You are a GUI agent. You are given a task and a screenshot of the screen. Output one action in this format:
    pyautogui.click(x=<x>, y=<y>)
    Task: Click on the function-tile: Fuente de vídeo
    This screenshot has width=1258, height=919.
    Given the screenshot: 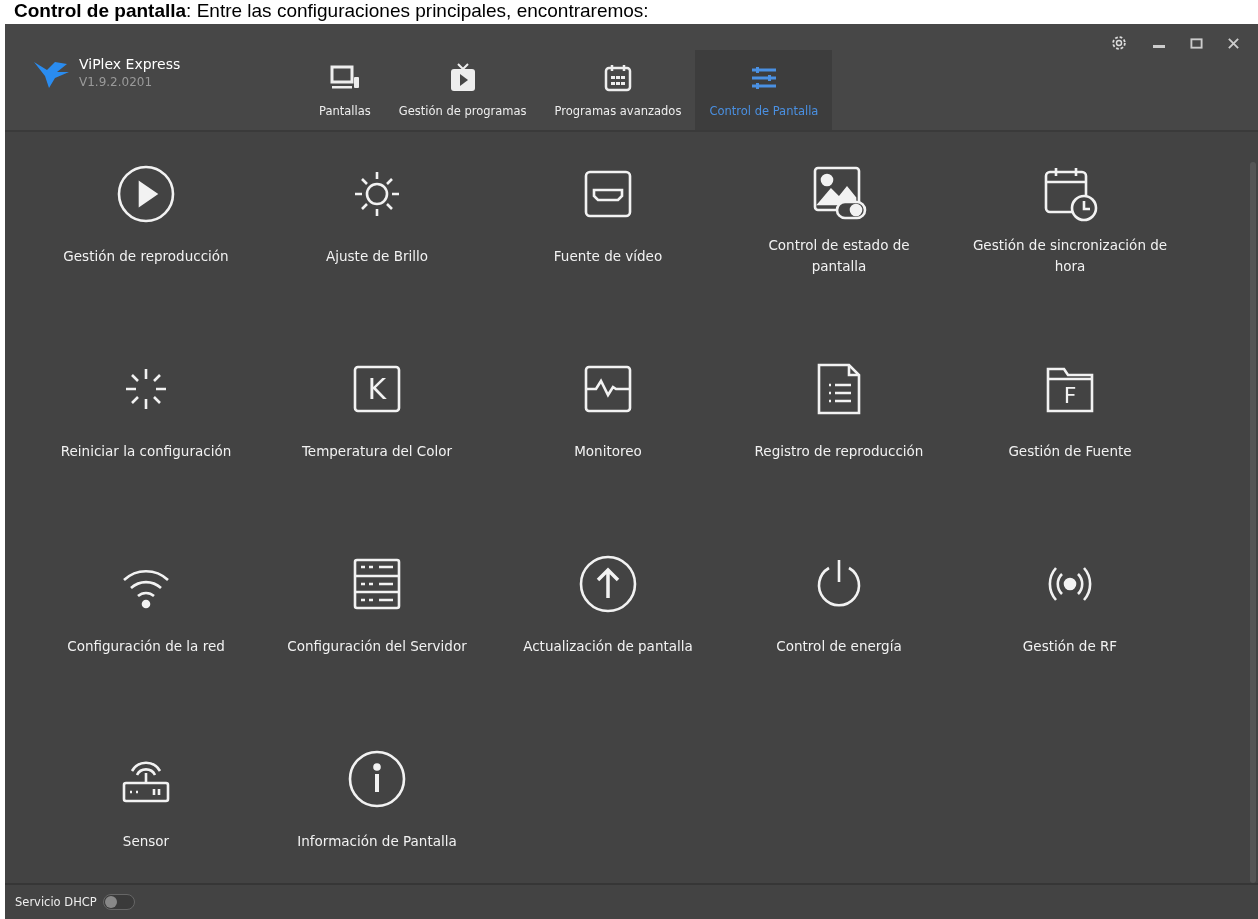 What is the action you would take?
    pyautogui.click(x=608, y=220)
    